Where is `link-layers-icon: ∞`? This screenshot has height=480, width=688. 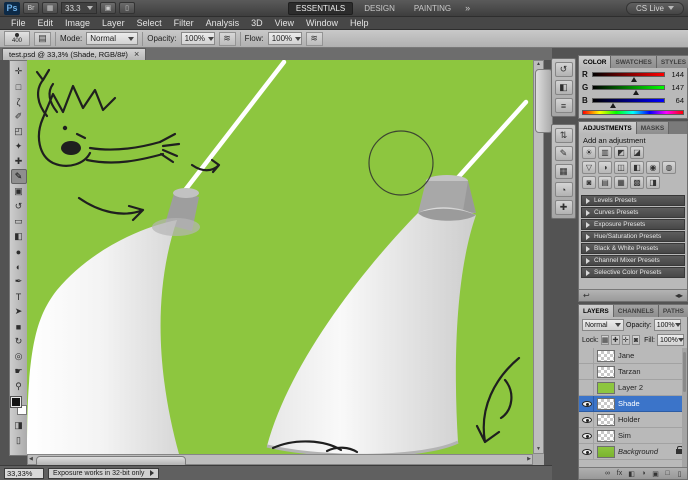 link-layers-icon: ∞ is located at coordinates (607, 473).